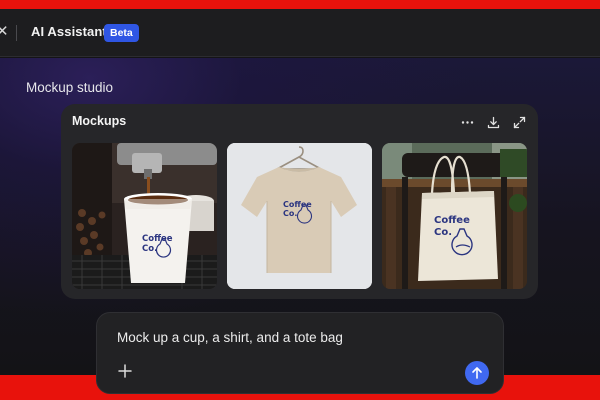  I want to click on cup-image: Coffee Co., so click(144, 216).